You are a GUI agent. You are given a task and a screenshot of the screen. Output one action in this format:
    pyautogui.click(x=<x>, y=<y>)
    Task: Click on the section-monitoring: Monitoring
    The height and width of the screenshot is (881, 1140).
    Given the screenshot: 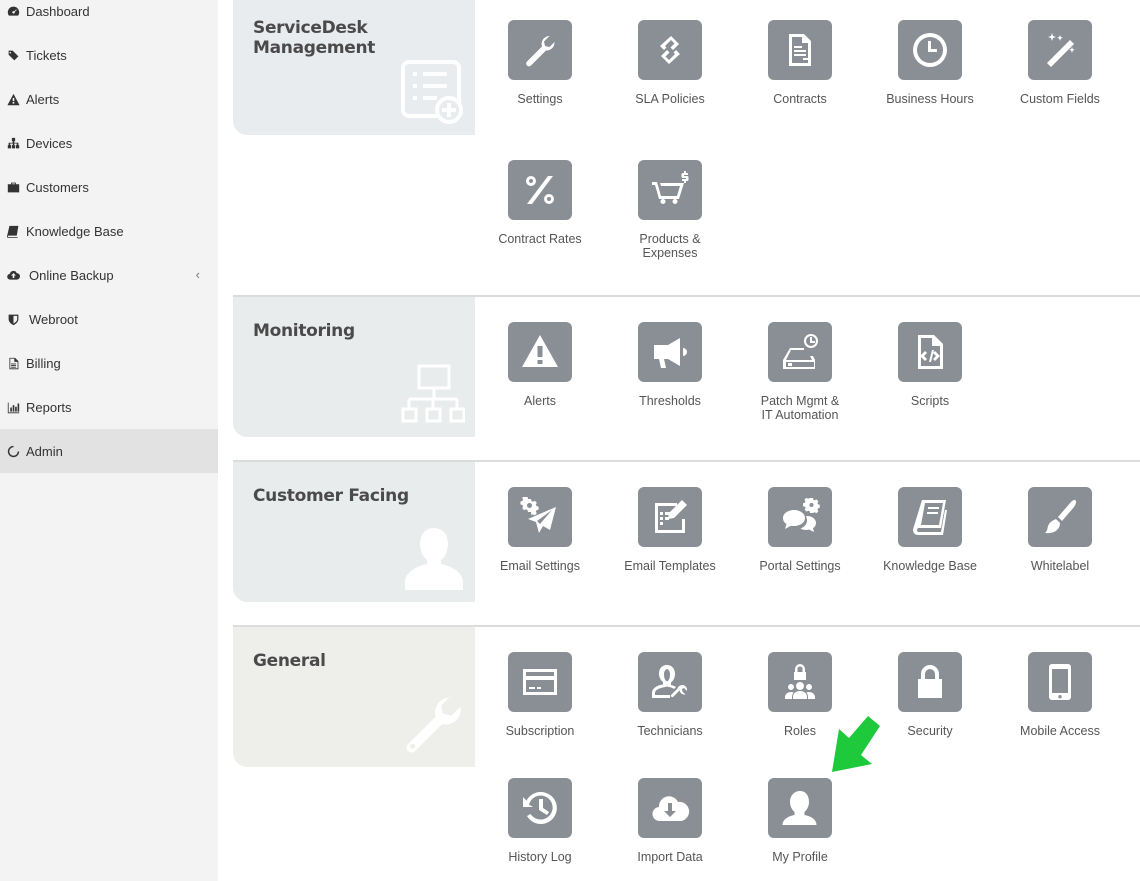 What is the action you would take?
    pyautogui.click(x=354, y=367)
    